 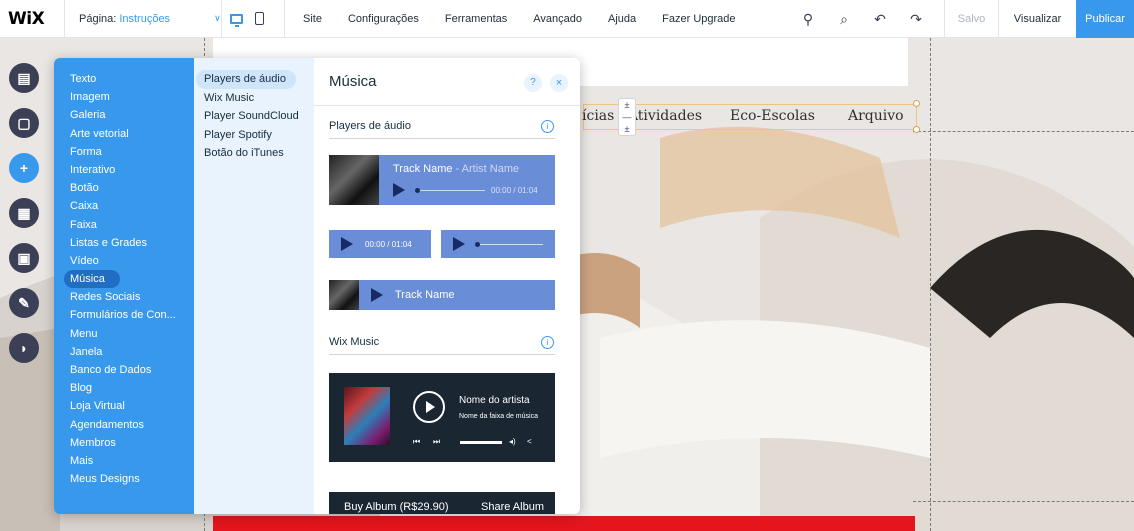 I want to click on category-item: Interativo, so click(x=132, y=170).